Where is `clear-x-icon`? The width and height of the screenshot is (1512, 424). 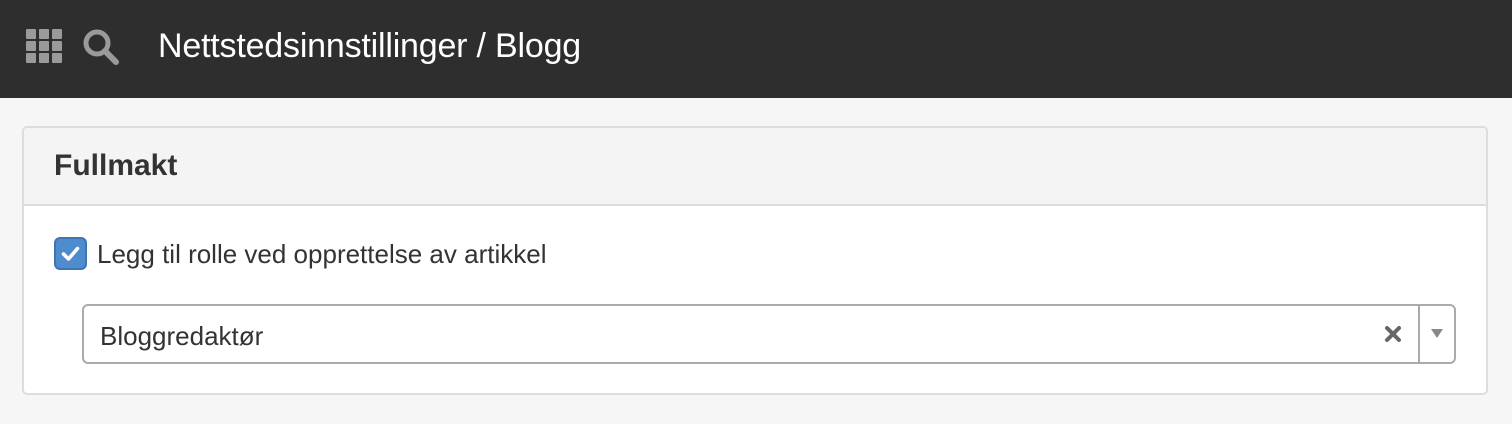 clear-x-icon is located at coordinates (1393, 334).